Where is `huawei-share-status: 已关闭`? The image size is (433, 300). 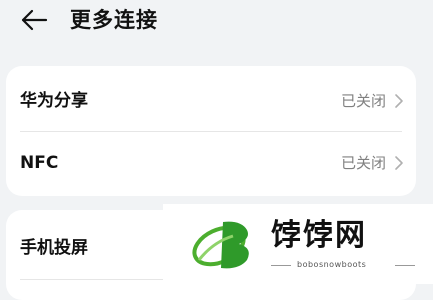 huawei-share-status: 已关闭 is located at coordinates (363, 101).